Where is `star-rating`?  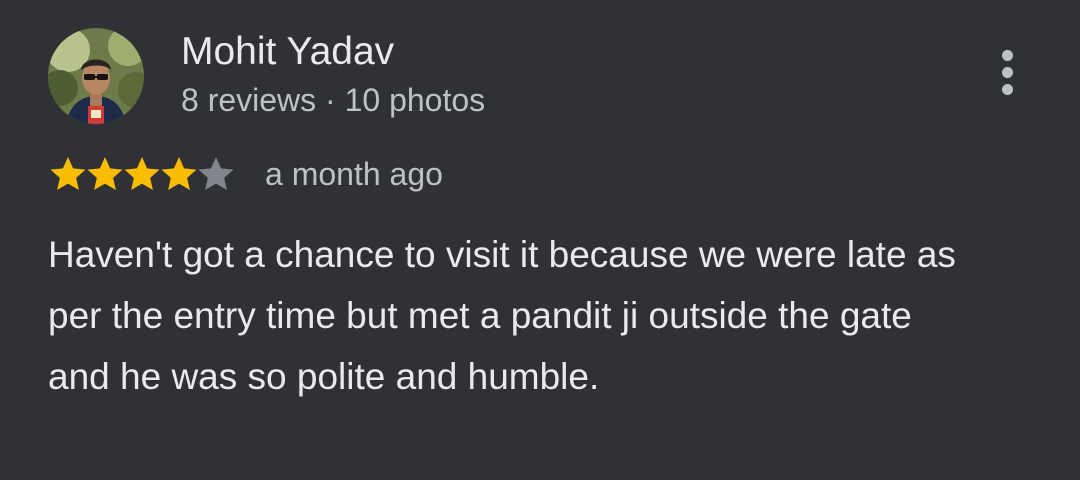 star-rating is located at coordinates (141, 174).